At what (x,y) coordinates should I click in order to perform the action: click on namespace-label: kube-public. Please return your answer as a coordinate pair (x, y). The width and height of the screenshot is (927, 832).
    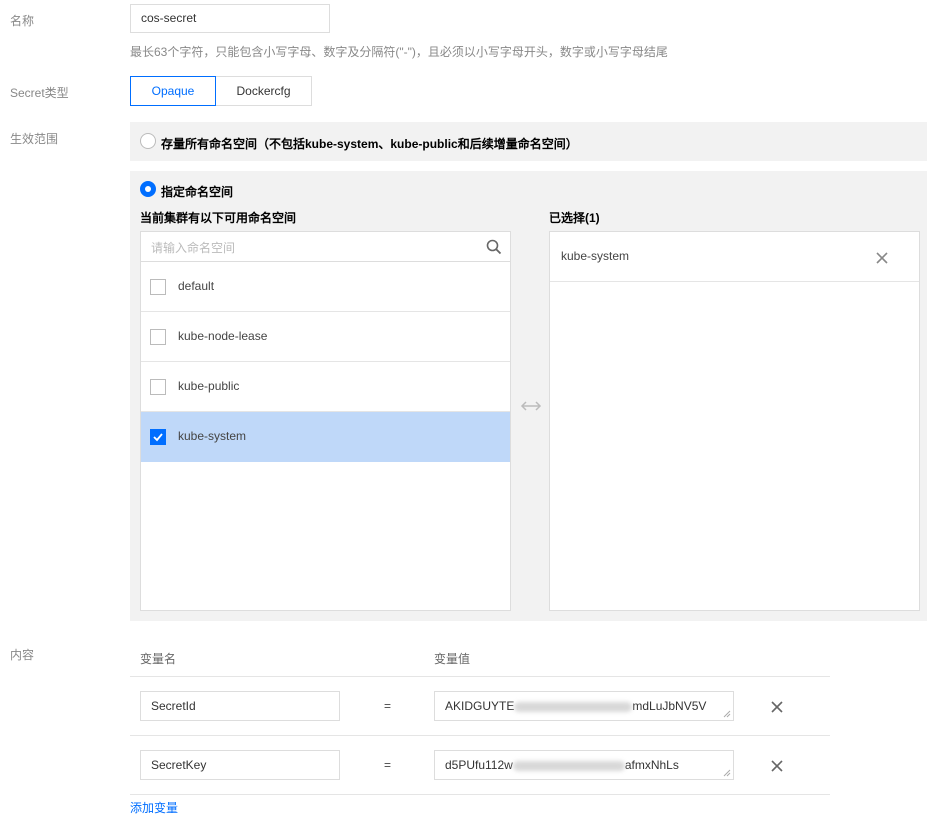
    Looking at the image, I should click on (209, 386).